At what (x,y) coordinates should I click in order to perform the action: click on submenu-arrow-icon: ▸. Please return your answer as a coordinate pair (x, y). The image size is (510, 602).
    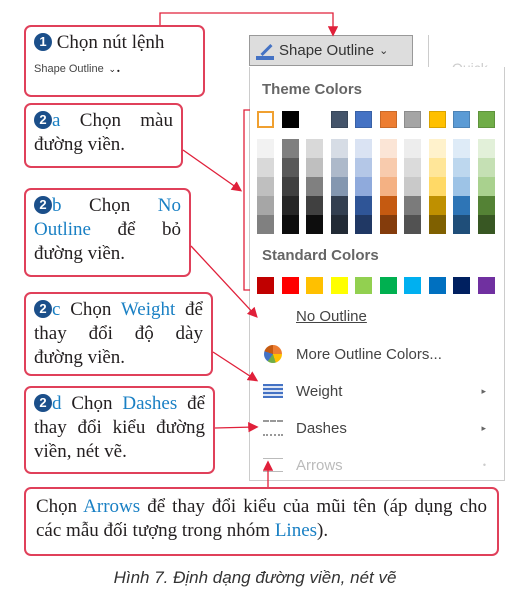
    Looking at the image, I should click on (483, 390).